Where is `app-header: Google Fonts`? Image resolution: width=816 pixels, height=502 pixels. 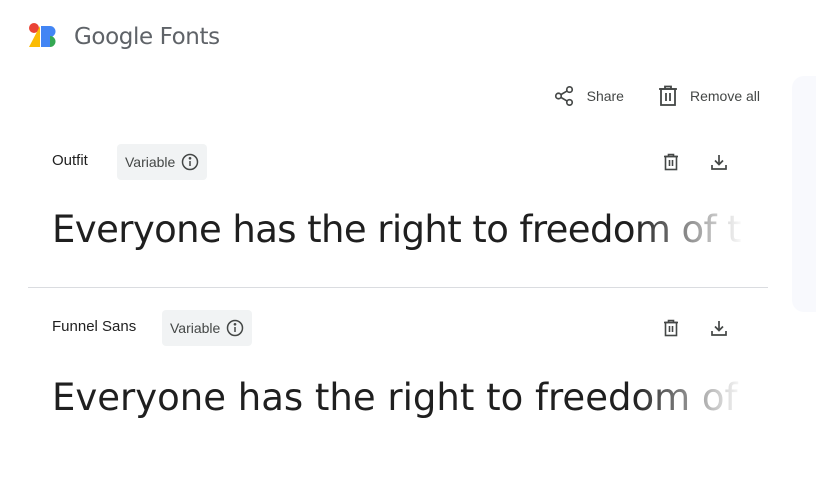 app-header: Google Fonts is located at coordinates (124, 37).